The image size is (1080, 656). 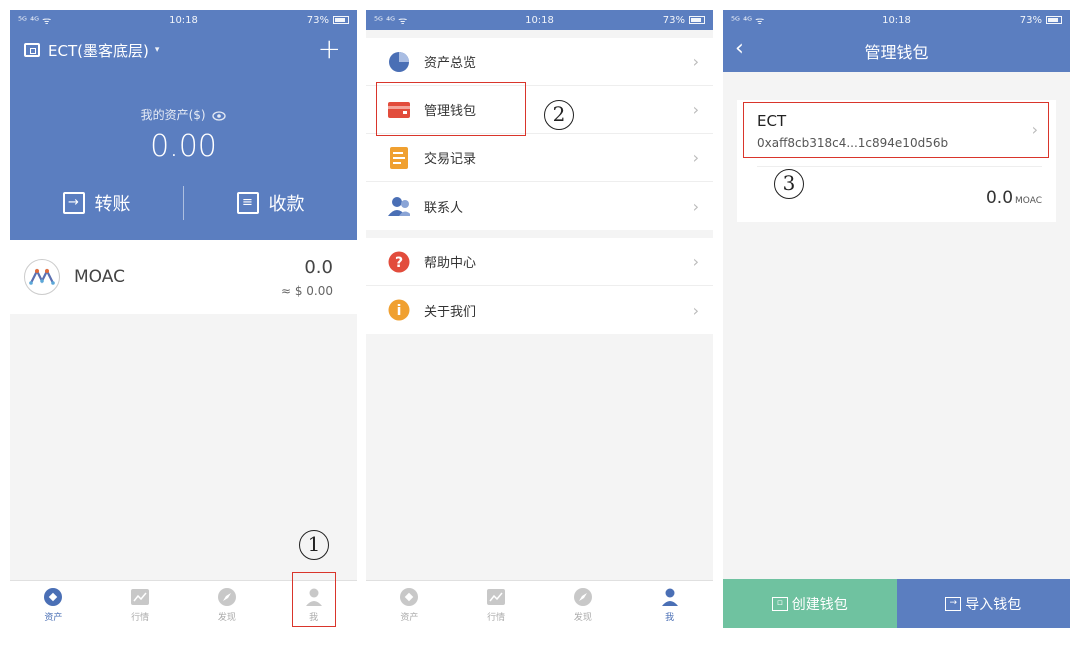 I want to click on svg-text: i, so click(x=399, y=311).